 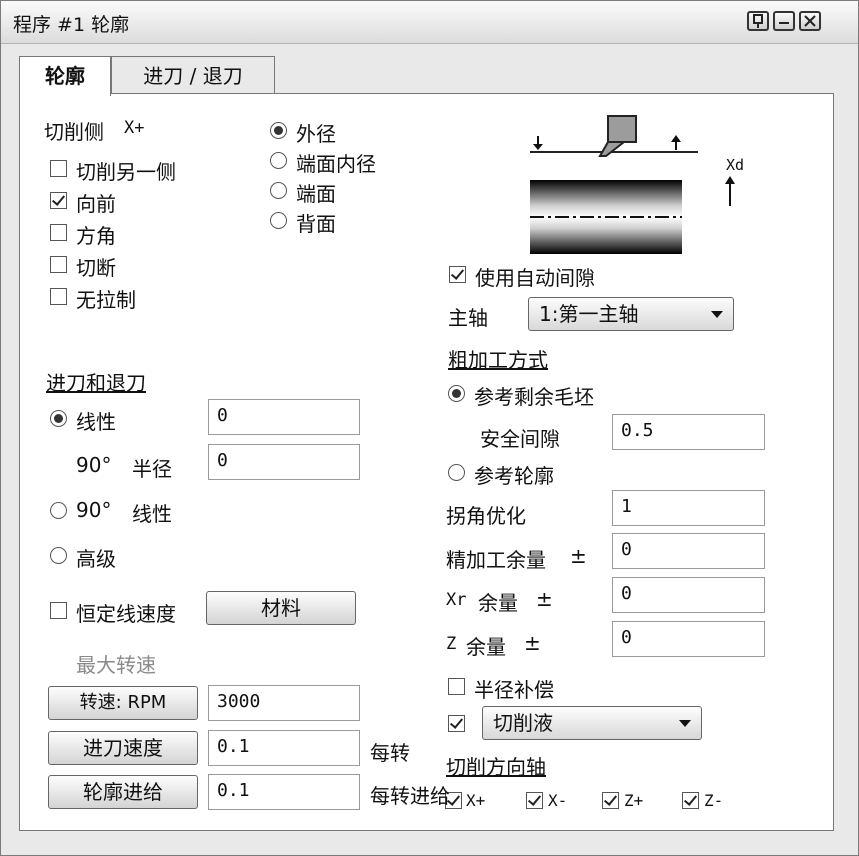 I want to click on face-id-label: 端面内径, so click(x=336, y=164).